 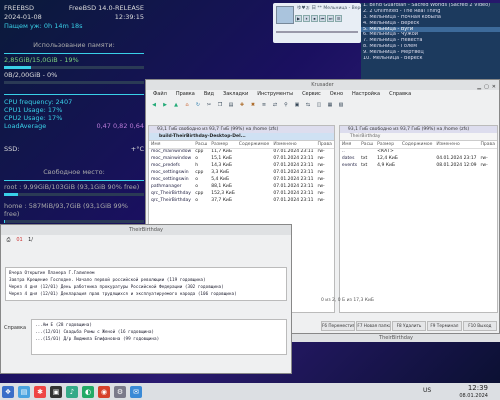 What do you see at coordinates (264, 105) in the screenshot?
I see `compare-icon: ≡` at bounding box center [264, 105].